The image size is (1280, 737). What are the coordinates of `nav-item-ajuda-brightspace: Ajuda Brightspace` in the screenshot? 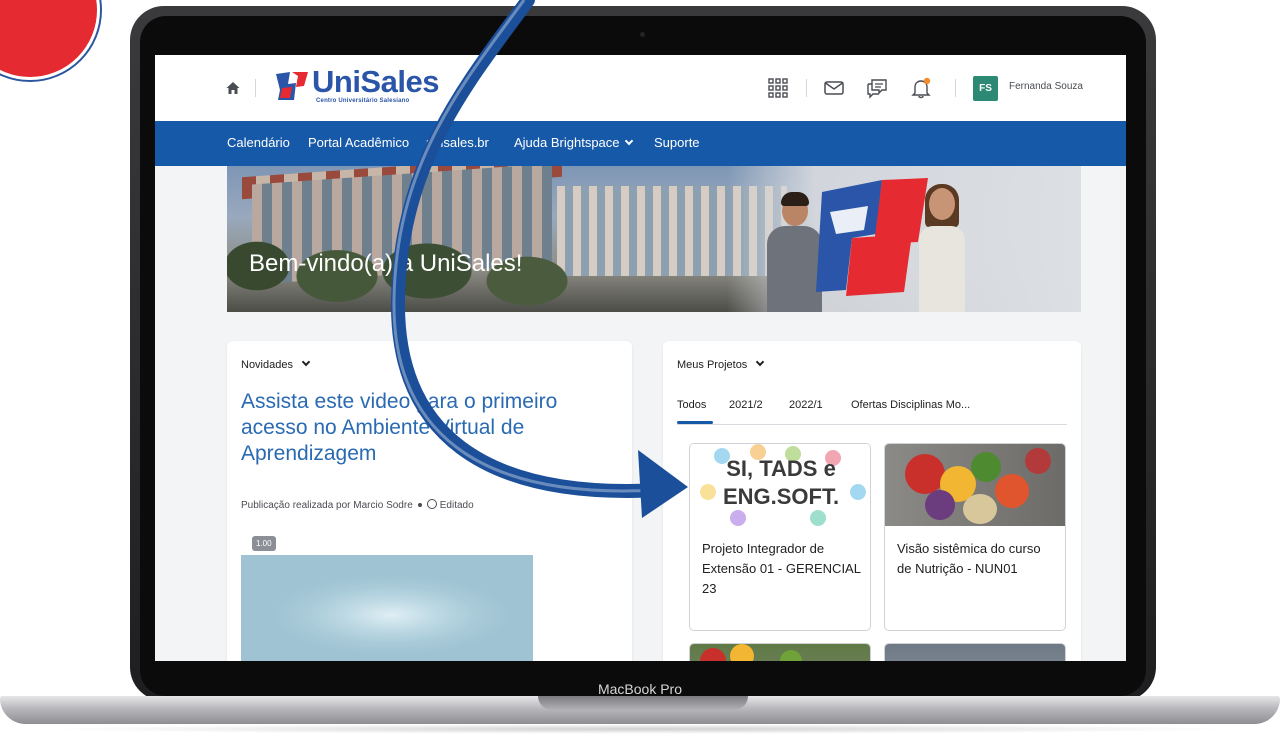 It's located at (573, 142).